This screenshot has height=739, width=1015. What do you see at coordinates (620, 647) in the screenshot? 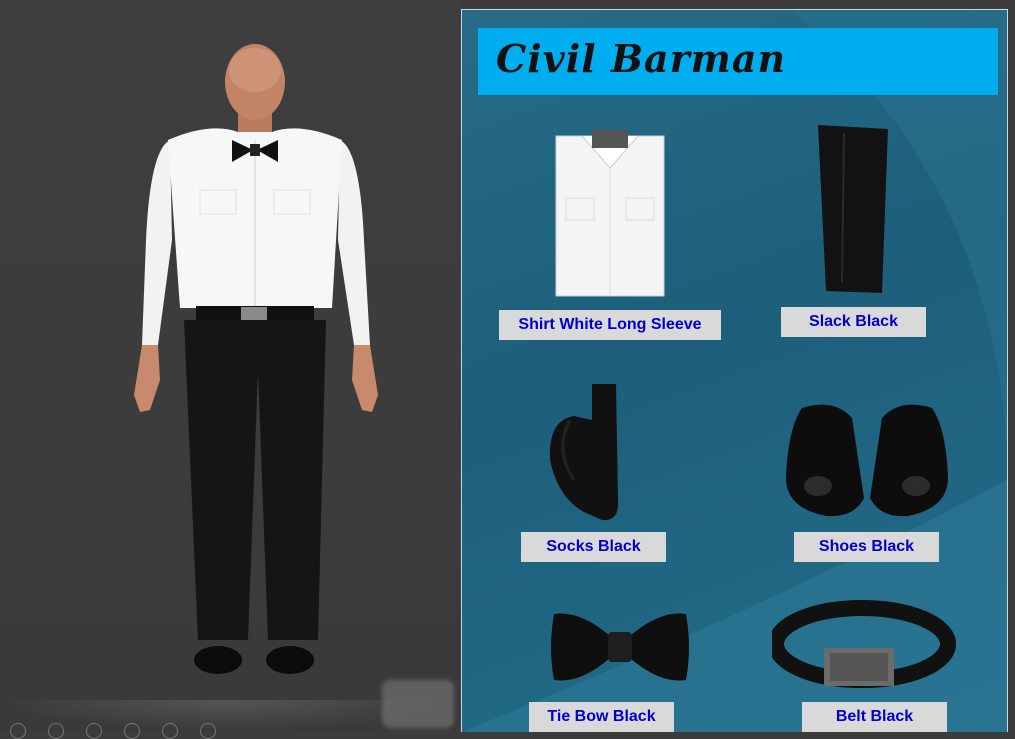
I see `black-bow-tie-icon` at bounding box center [620, 647].